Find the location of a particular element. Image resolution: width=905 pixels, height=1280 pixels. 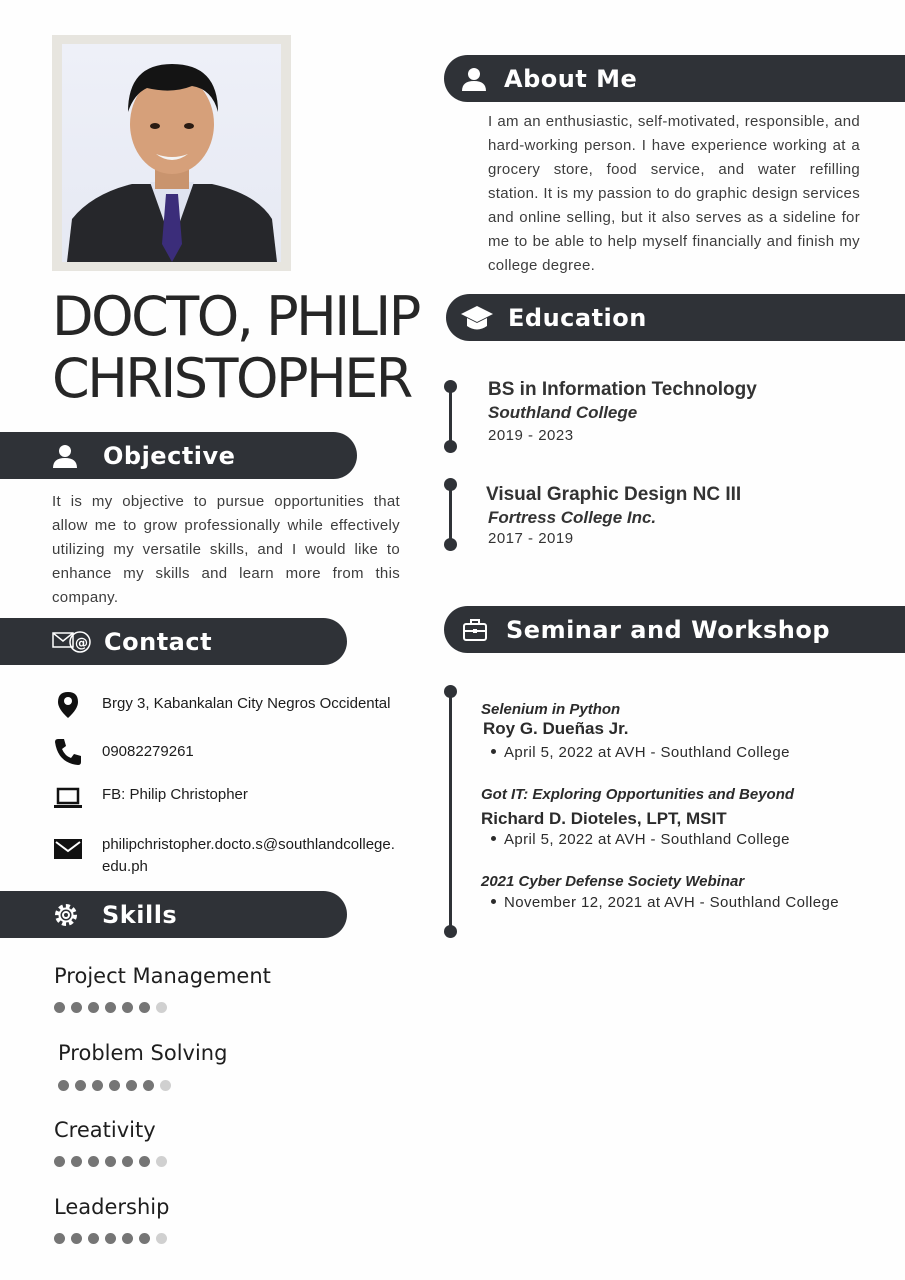

about-me-header: About Me is located at coordinates (674, 78).